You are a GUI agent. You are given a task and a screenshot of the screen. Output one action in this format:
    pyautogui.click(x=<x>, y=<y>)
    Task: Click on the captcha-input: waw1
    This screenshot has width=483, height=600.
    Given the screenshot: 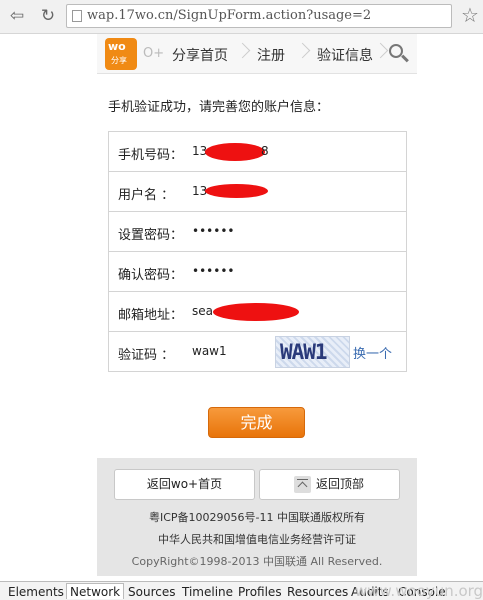 What is the action you would take?
    pyautogui.click(x=209, y=351)
    